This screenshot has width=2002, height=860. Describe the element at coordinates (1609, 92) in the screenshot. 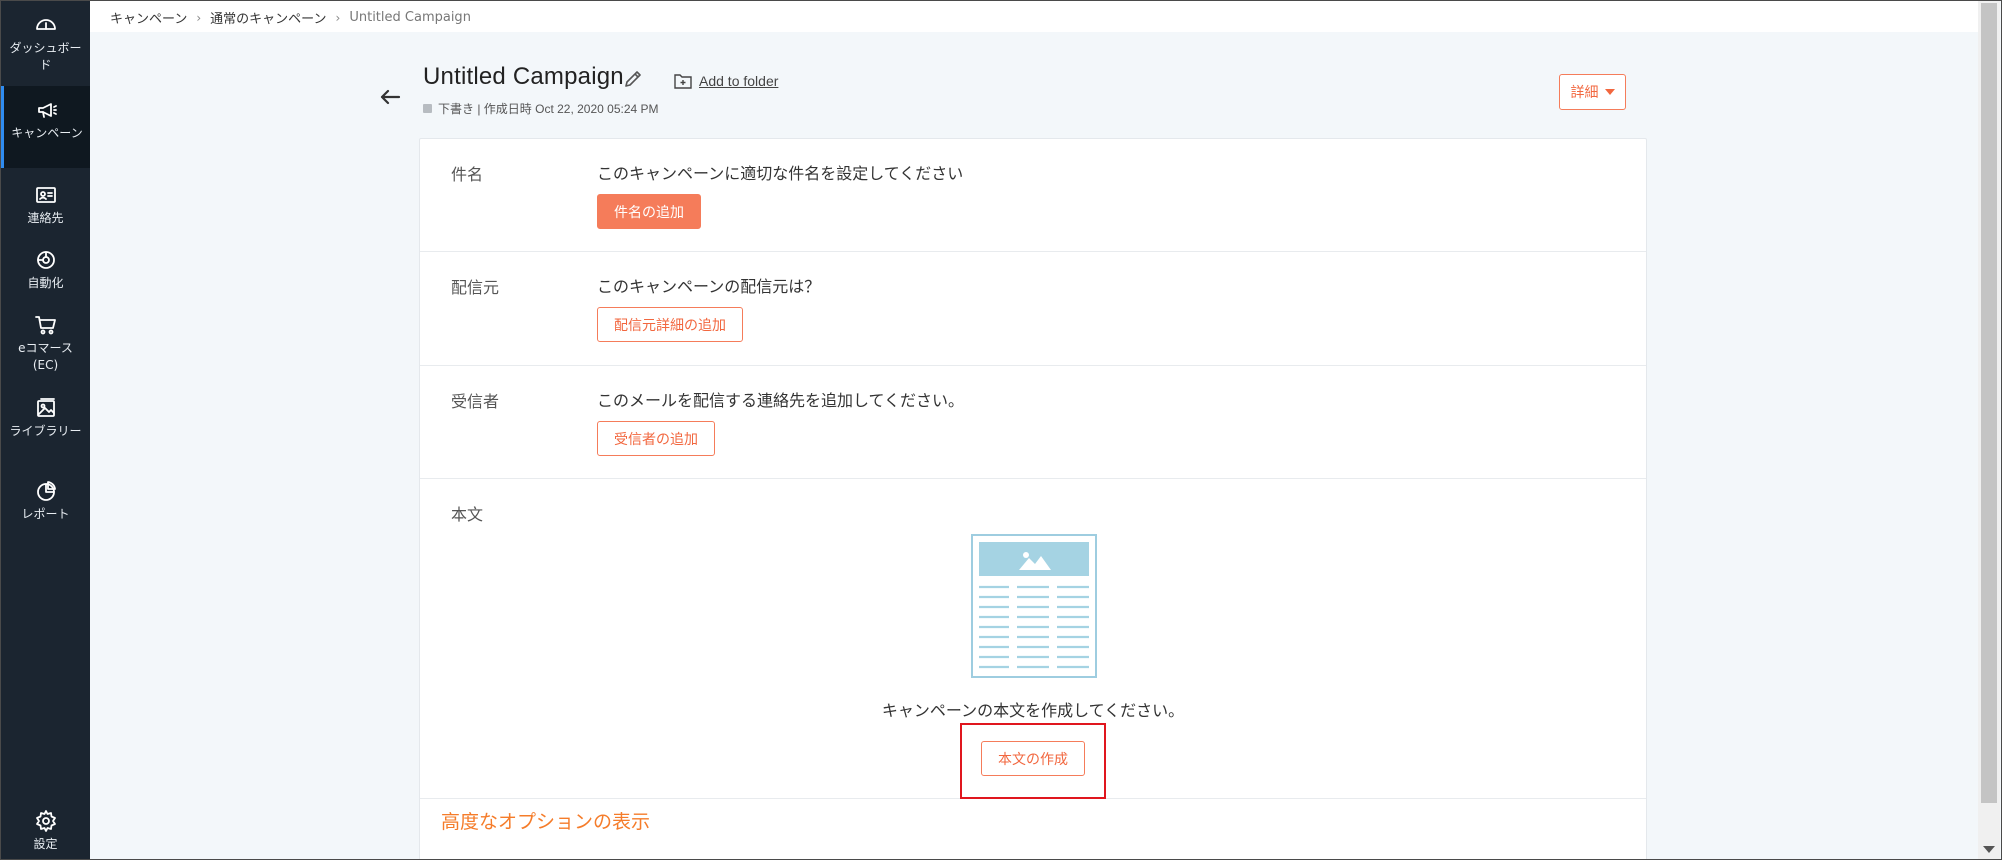

I see `caret-down-icon` at that location.